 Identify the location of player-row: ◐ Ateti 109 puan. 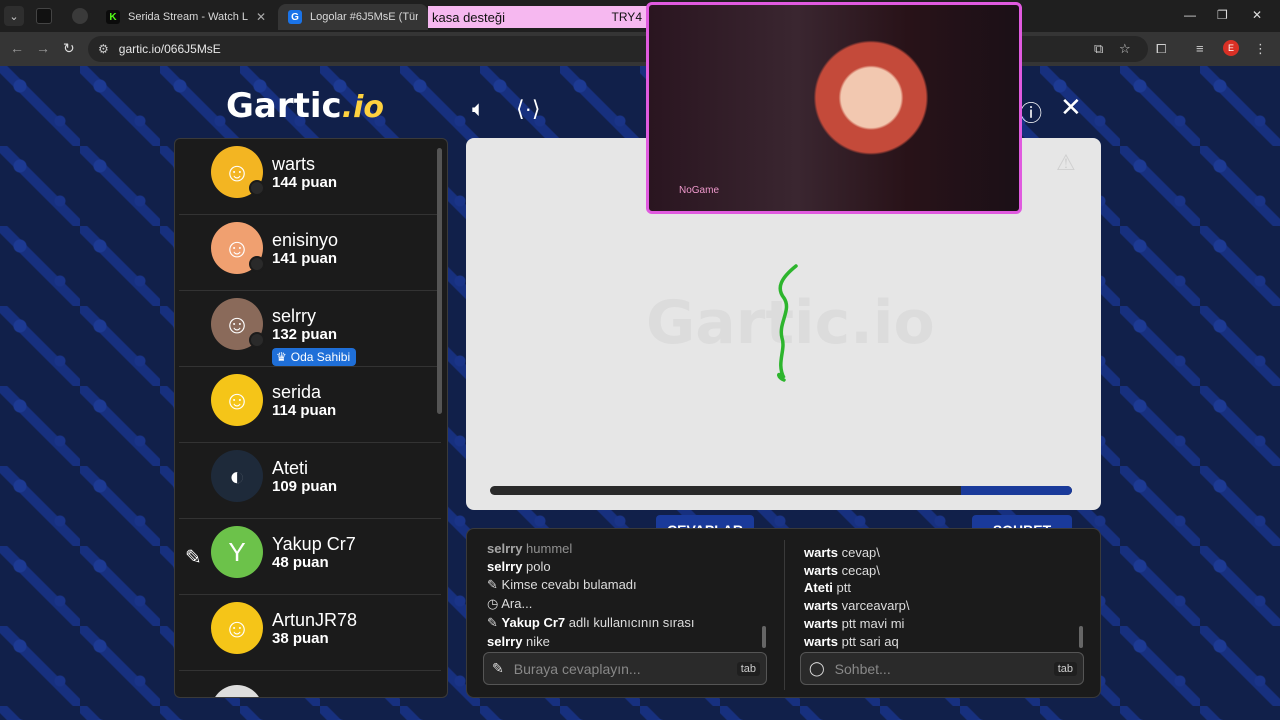
(310, 481).